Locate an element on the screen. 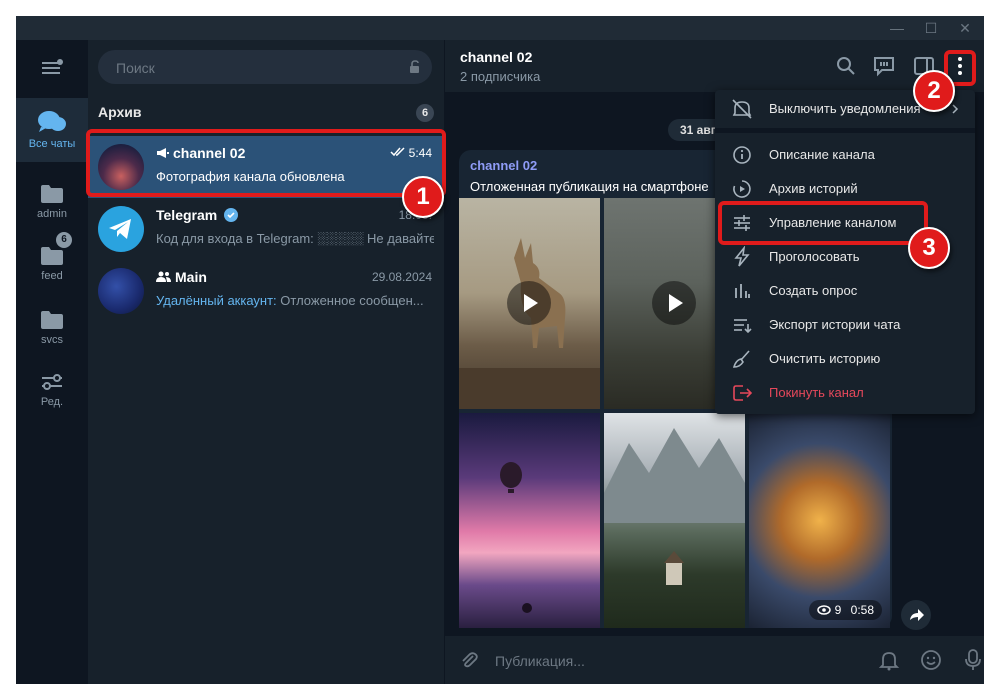 This screenshot has width=1000, height=700. chat-header-title: channel 02 is located at coordinates (496, 57).